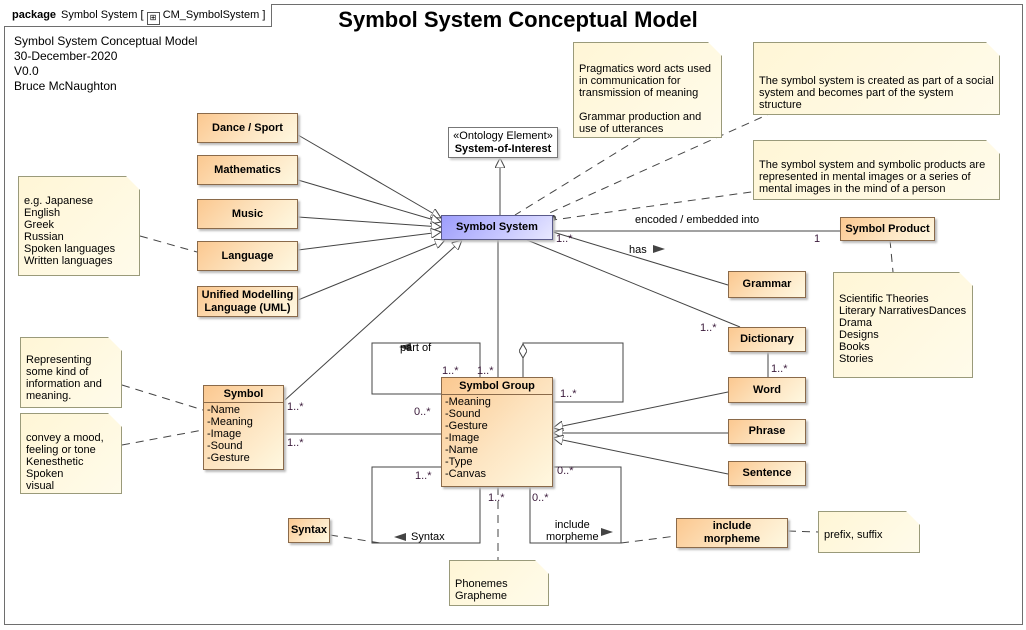 The width and height of the screenshot is (1026, 630). Describe the element at coordinates (767, 390) in the screenshot. I see `class-word: Word` at that location.